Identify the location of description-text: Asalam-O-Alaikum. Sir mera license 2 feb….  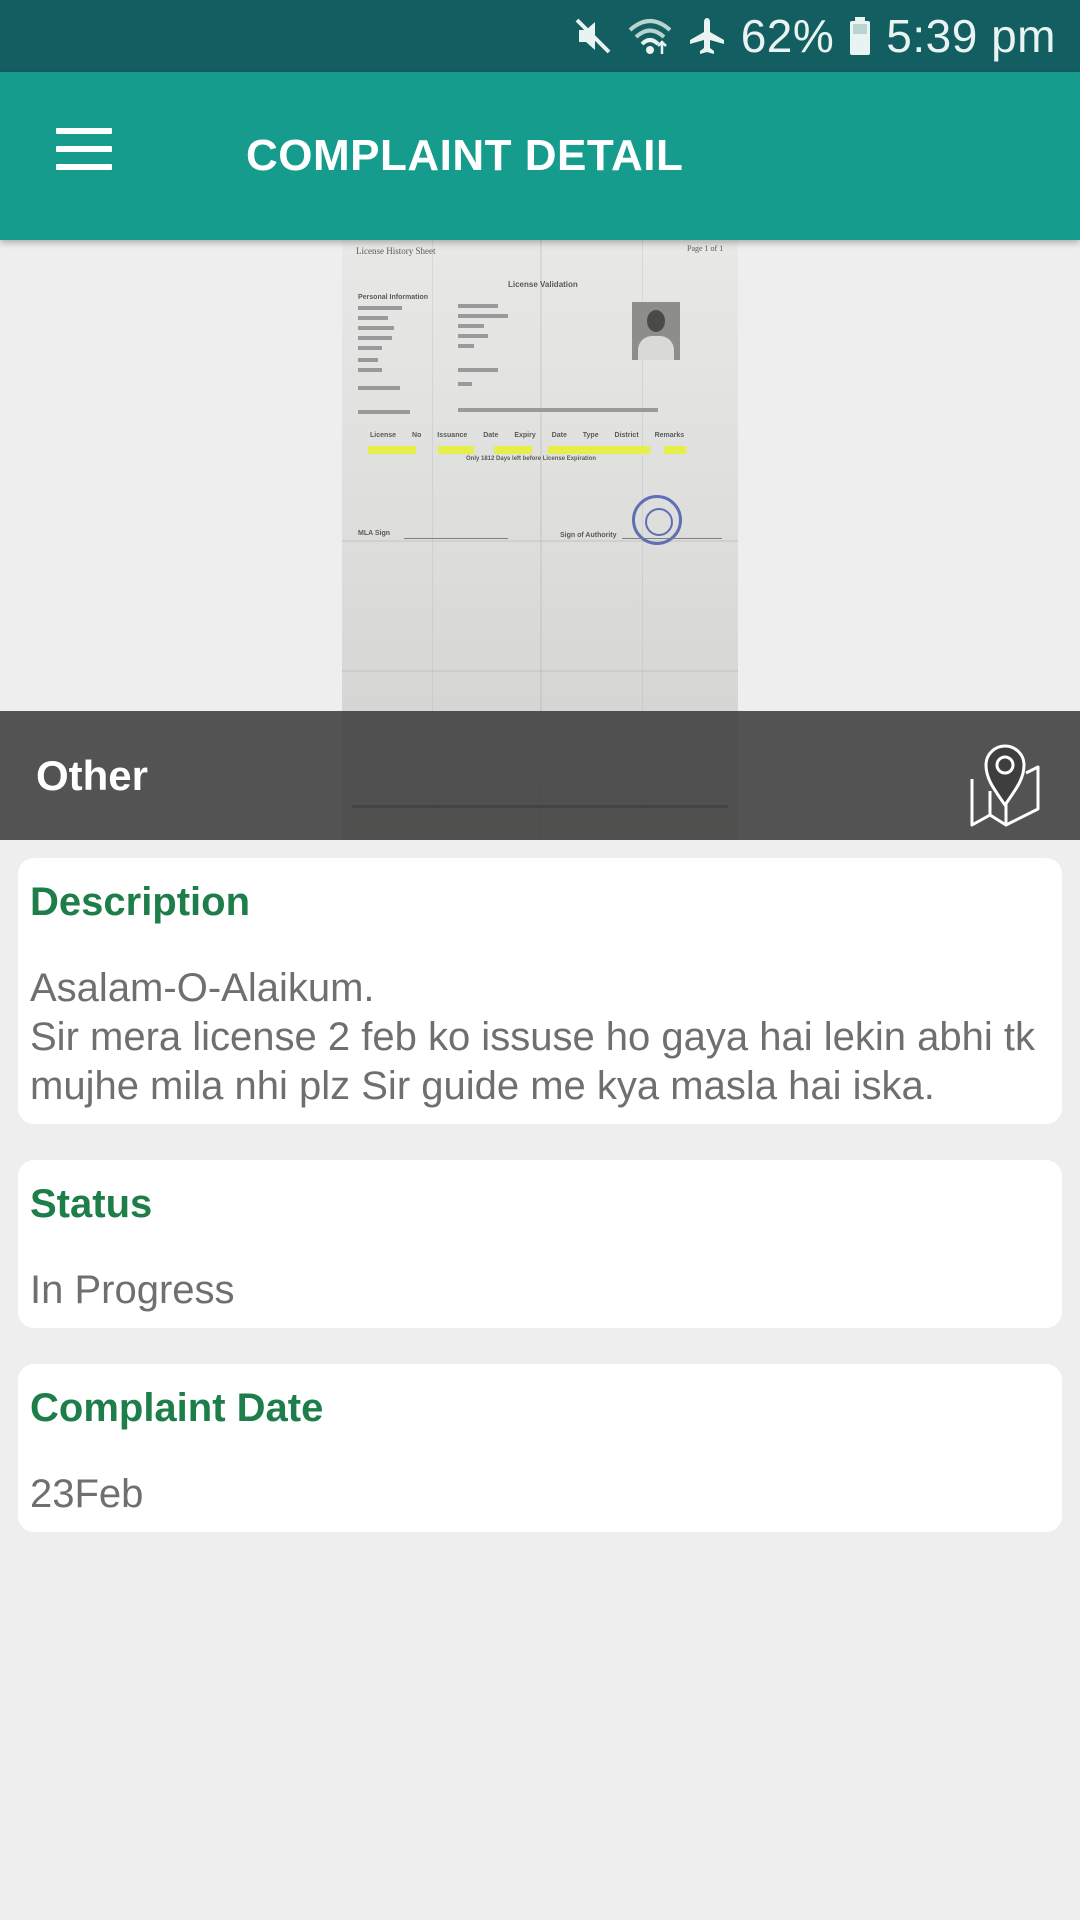
(532, 1037).